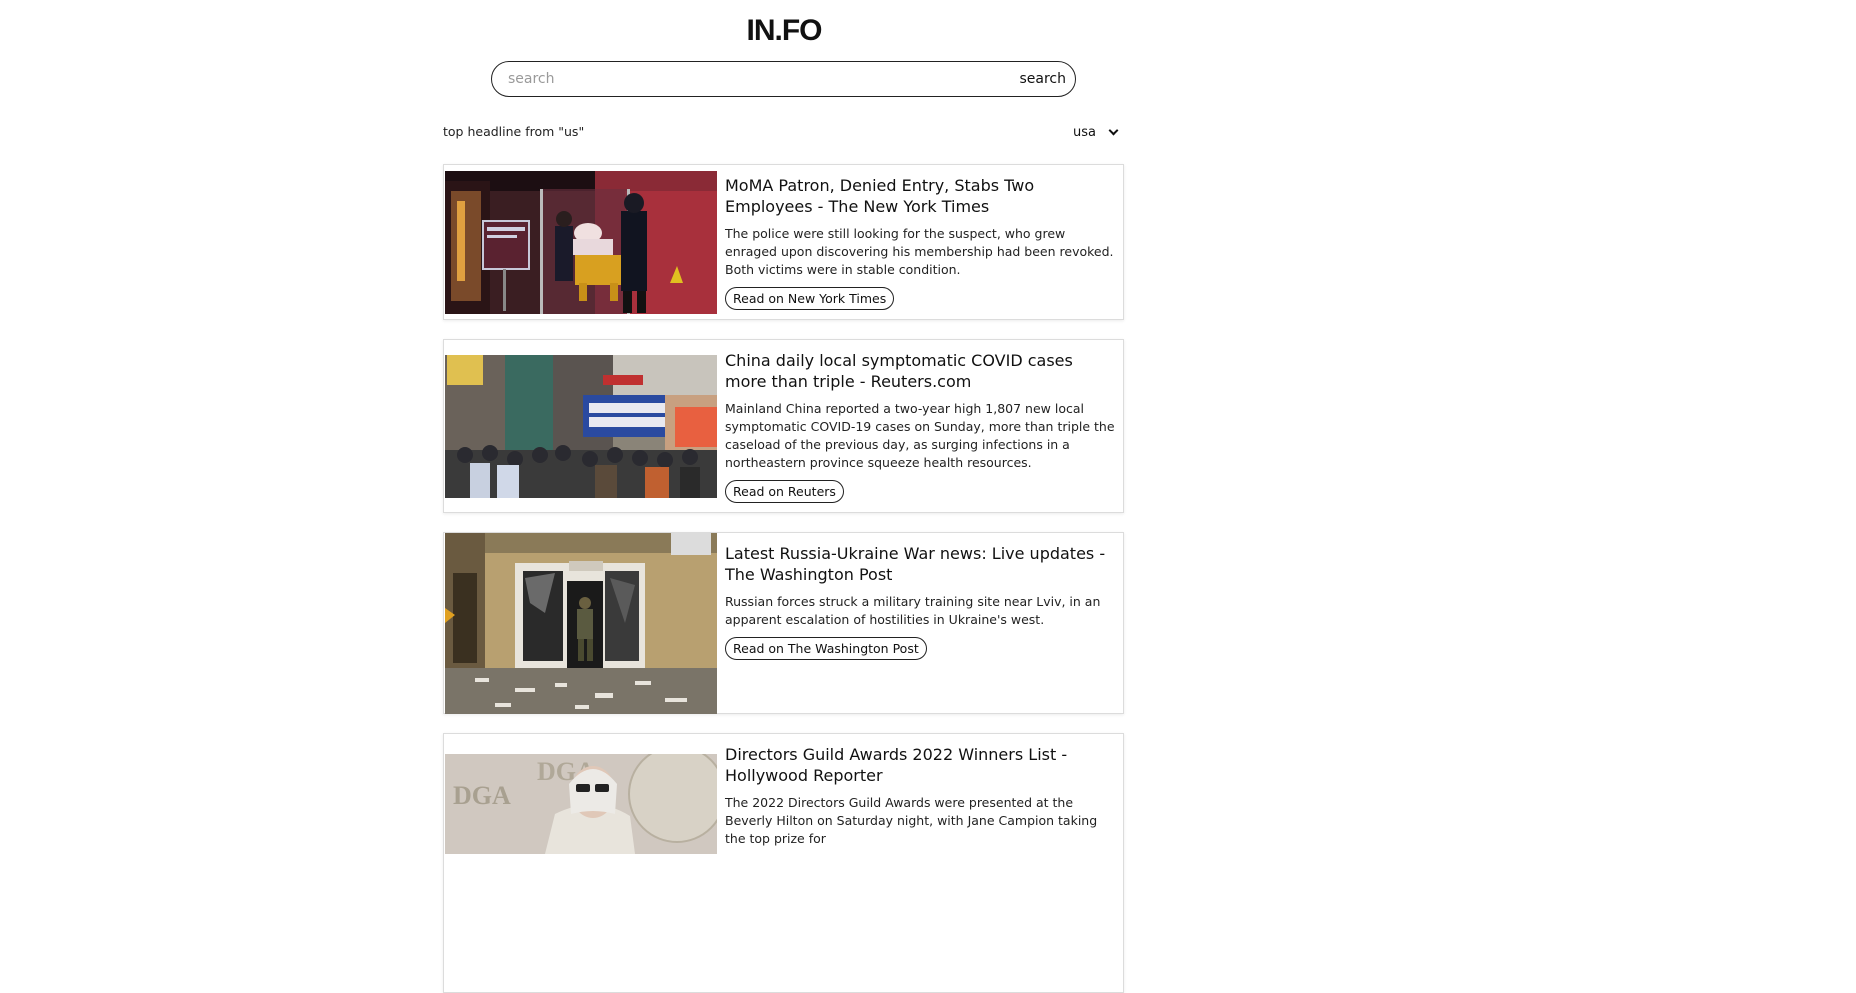 The width and height of the screenshot is (1856, 993). I want to click on headline-source-label: top headline from "us", so click(514, 131).